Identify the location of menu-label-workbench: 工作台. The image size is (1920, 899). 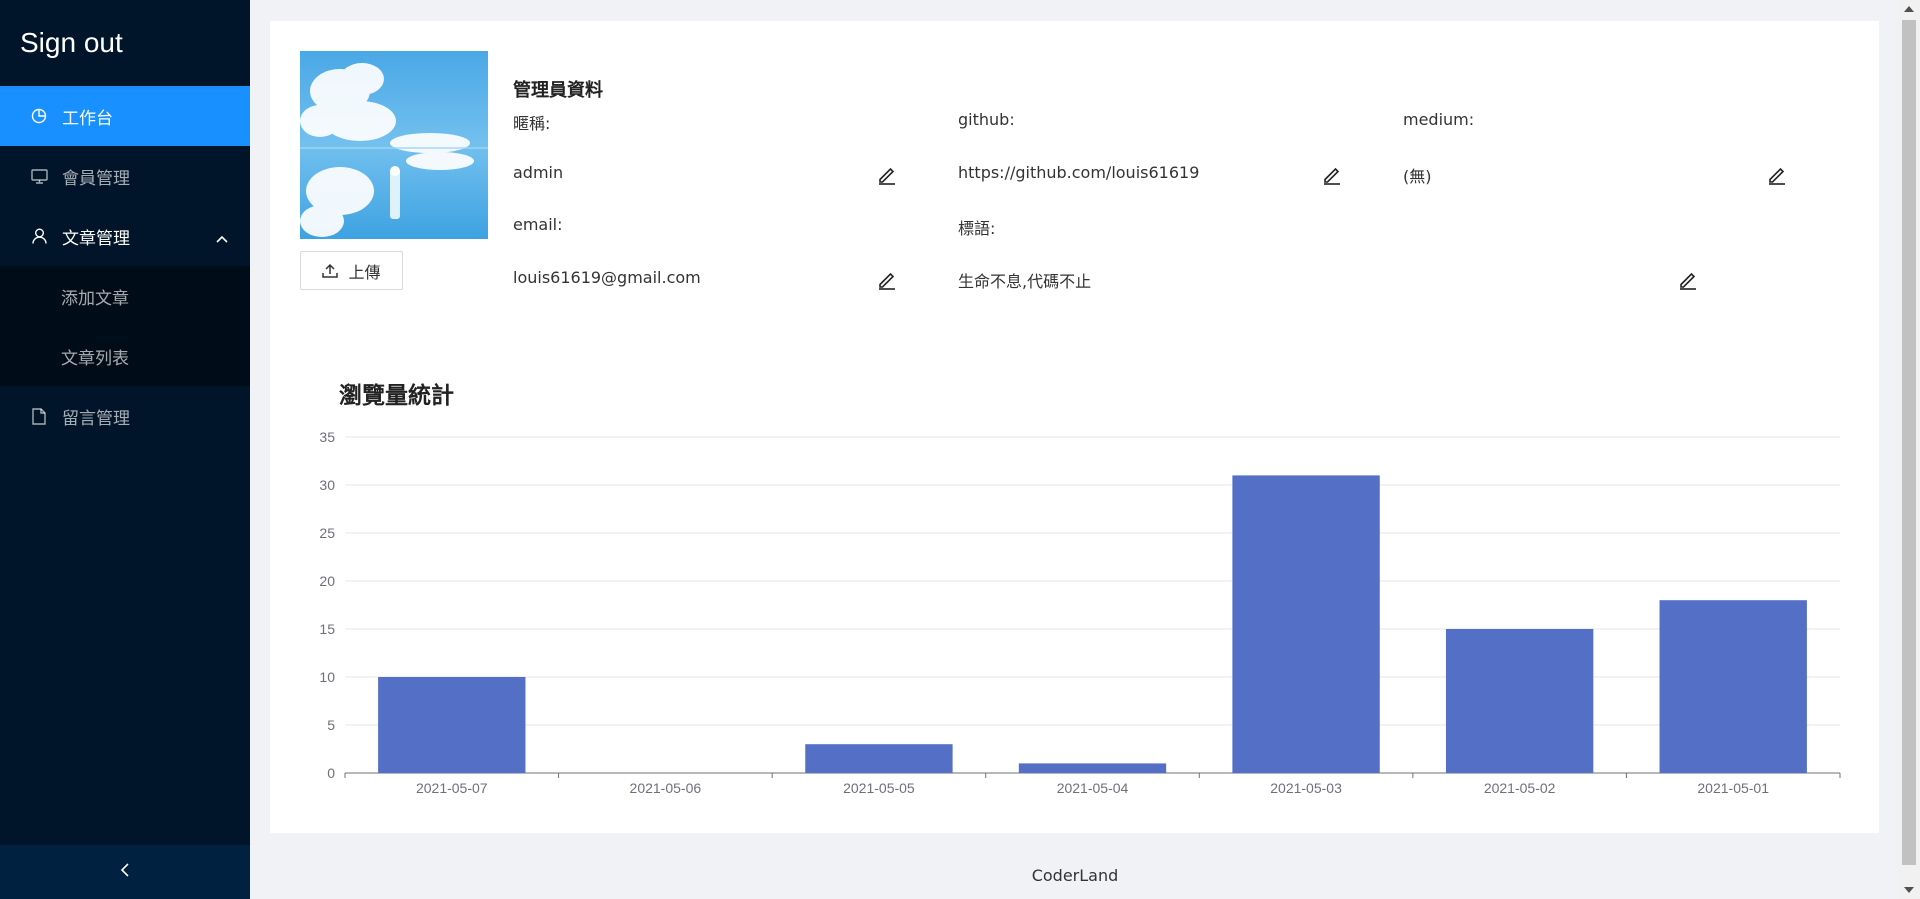
(87, 118).